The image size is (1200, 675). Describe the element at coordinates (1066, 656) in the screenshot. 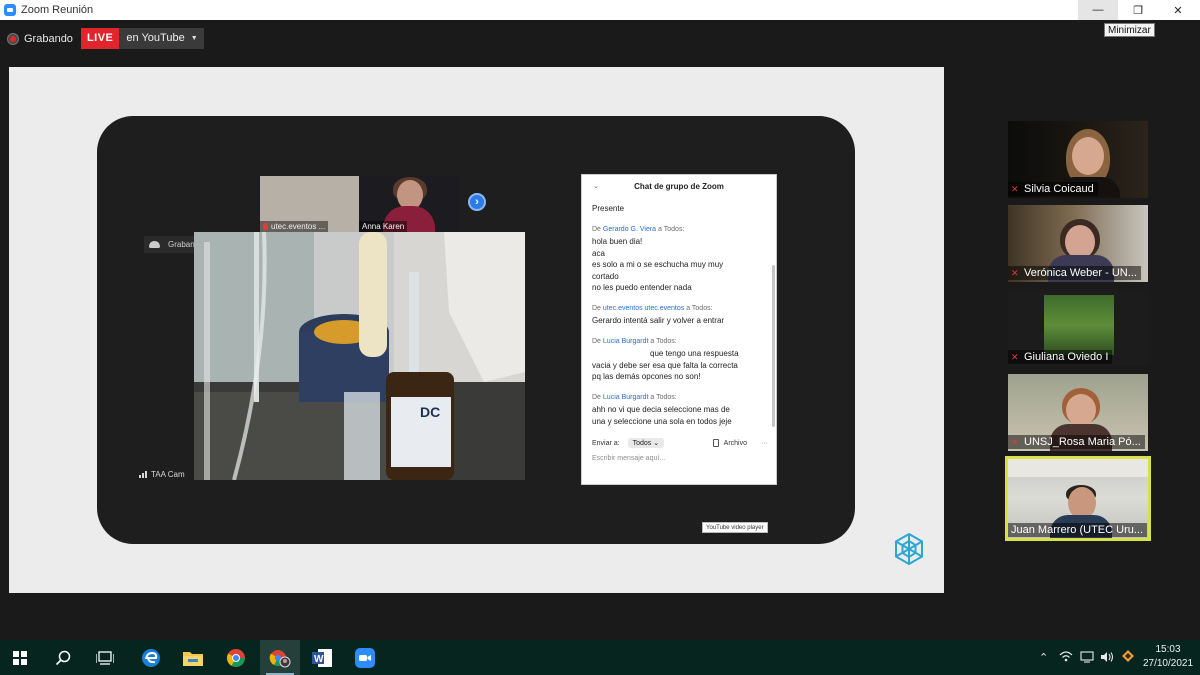

I see `network-icon` at that location.